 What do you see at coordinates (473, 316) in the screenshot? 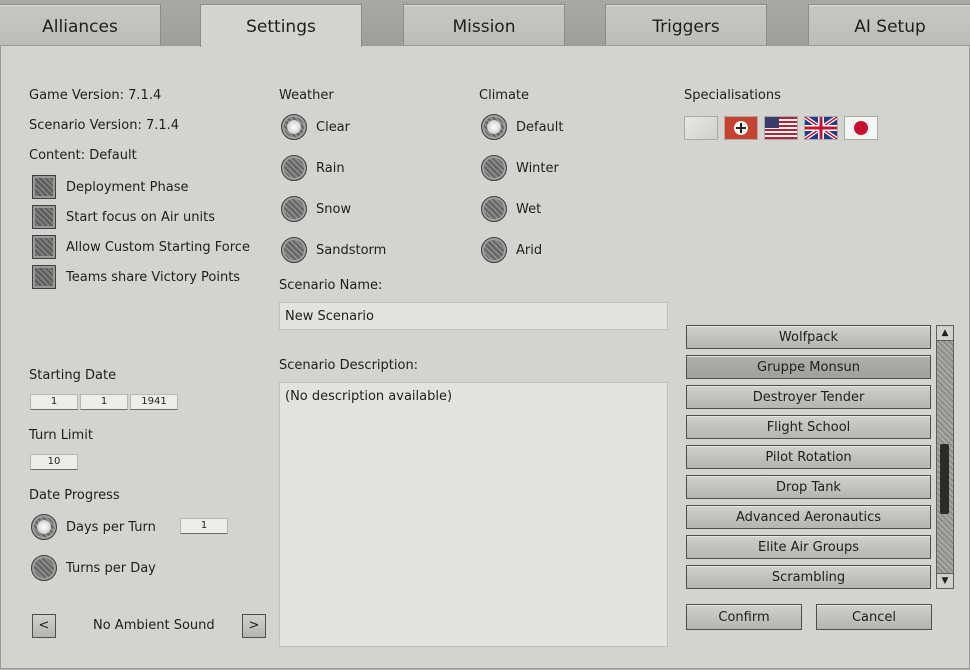
I see `scenario-name-input: New Scenario` at bounding box center [473, 316].